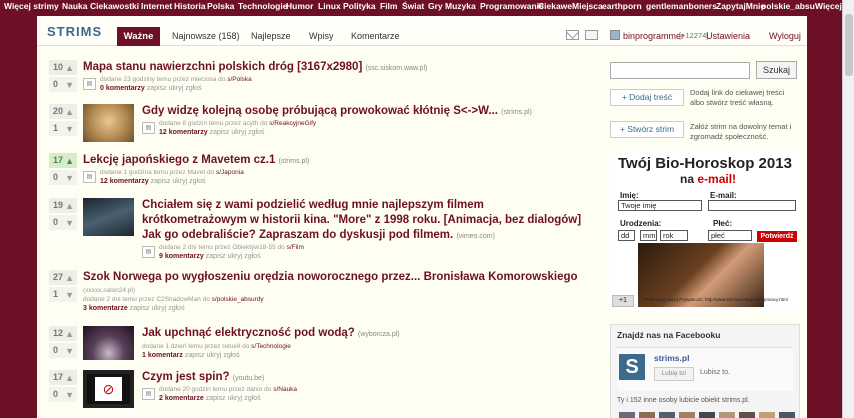 Image resolution: width=854 pixels, height=418 pixels. Describe the element at coordinates (206, 36) in the screenshot. I see `tab-najnowsze: Najnowsze (158)` at that location.